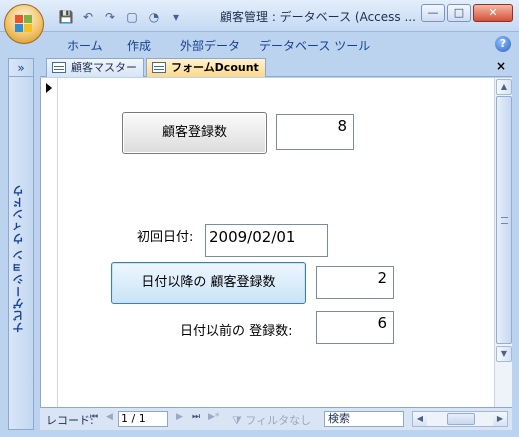 The image size is (519, 437). Describe the element at coordinates (503, 44) in the screenshot. I see `help-icon: ?` at that location.